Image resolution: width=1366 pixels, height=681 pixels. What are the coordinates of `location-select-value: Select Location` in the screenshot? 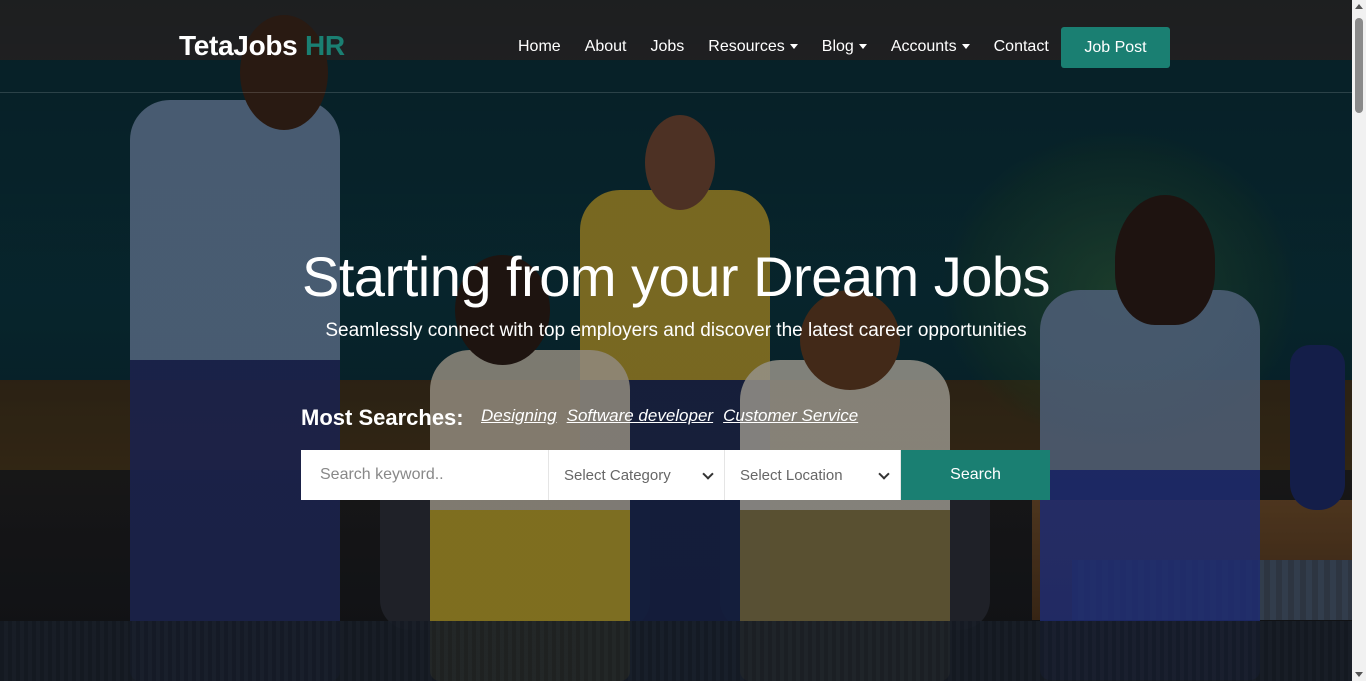 It's located at (791, 475).